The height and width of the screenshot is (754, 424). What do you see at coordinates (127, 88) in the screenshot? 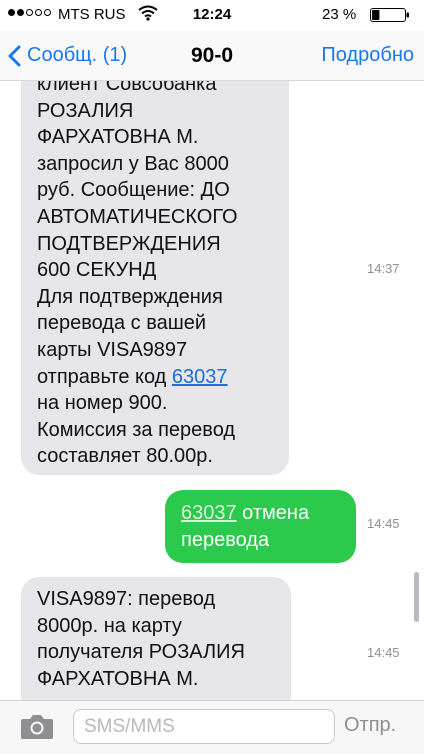
I see `message-line: клиент Совсобанка` at bounding box center [127, 88].